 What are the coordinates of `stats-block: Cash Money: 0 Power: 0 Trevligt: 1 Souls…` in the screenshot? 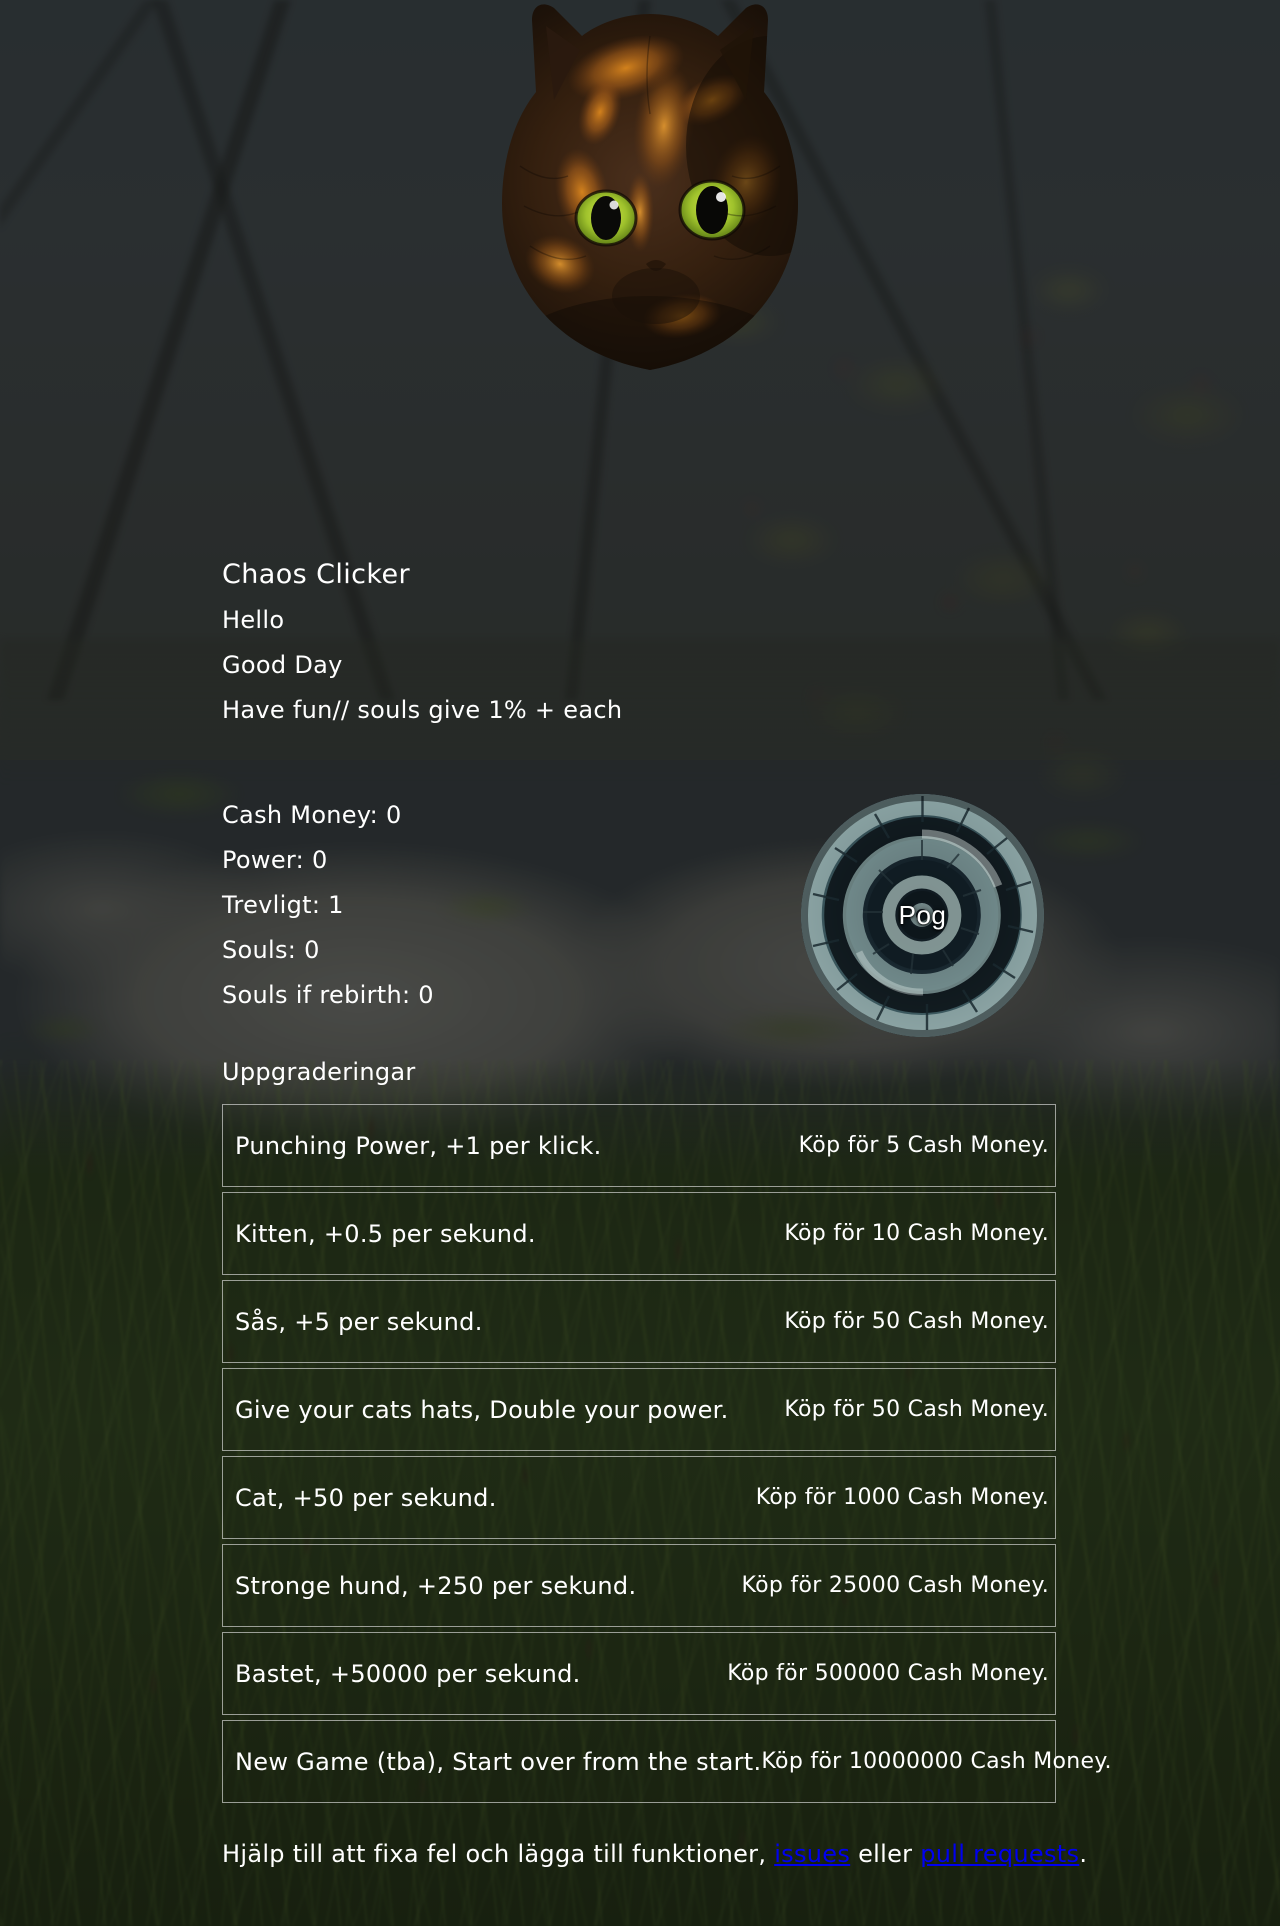 It's located at (522, 905).